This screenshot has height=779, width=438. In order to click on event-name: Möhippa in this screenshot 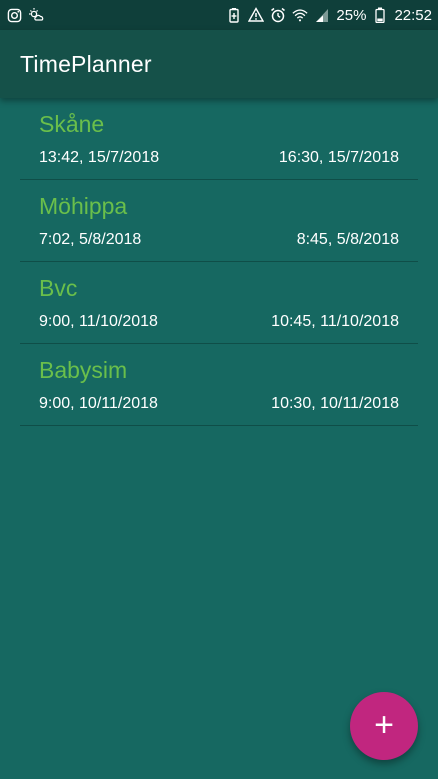, I will do `click(83, 206)`.